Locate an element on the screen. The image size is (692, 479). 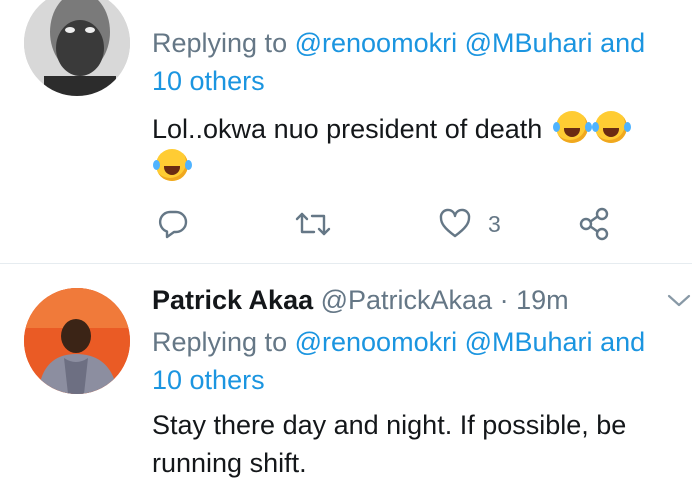
share-icon is located at coordinates (595, 224).